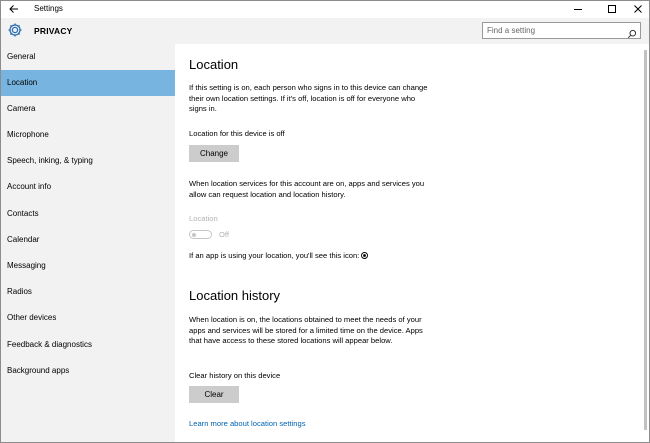  I want to click on page-title: PRIVACY, so click(53, 31).